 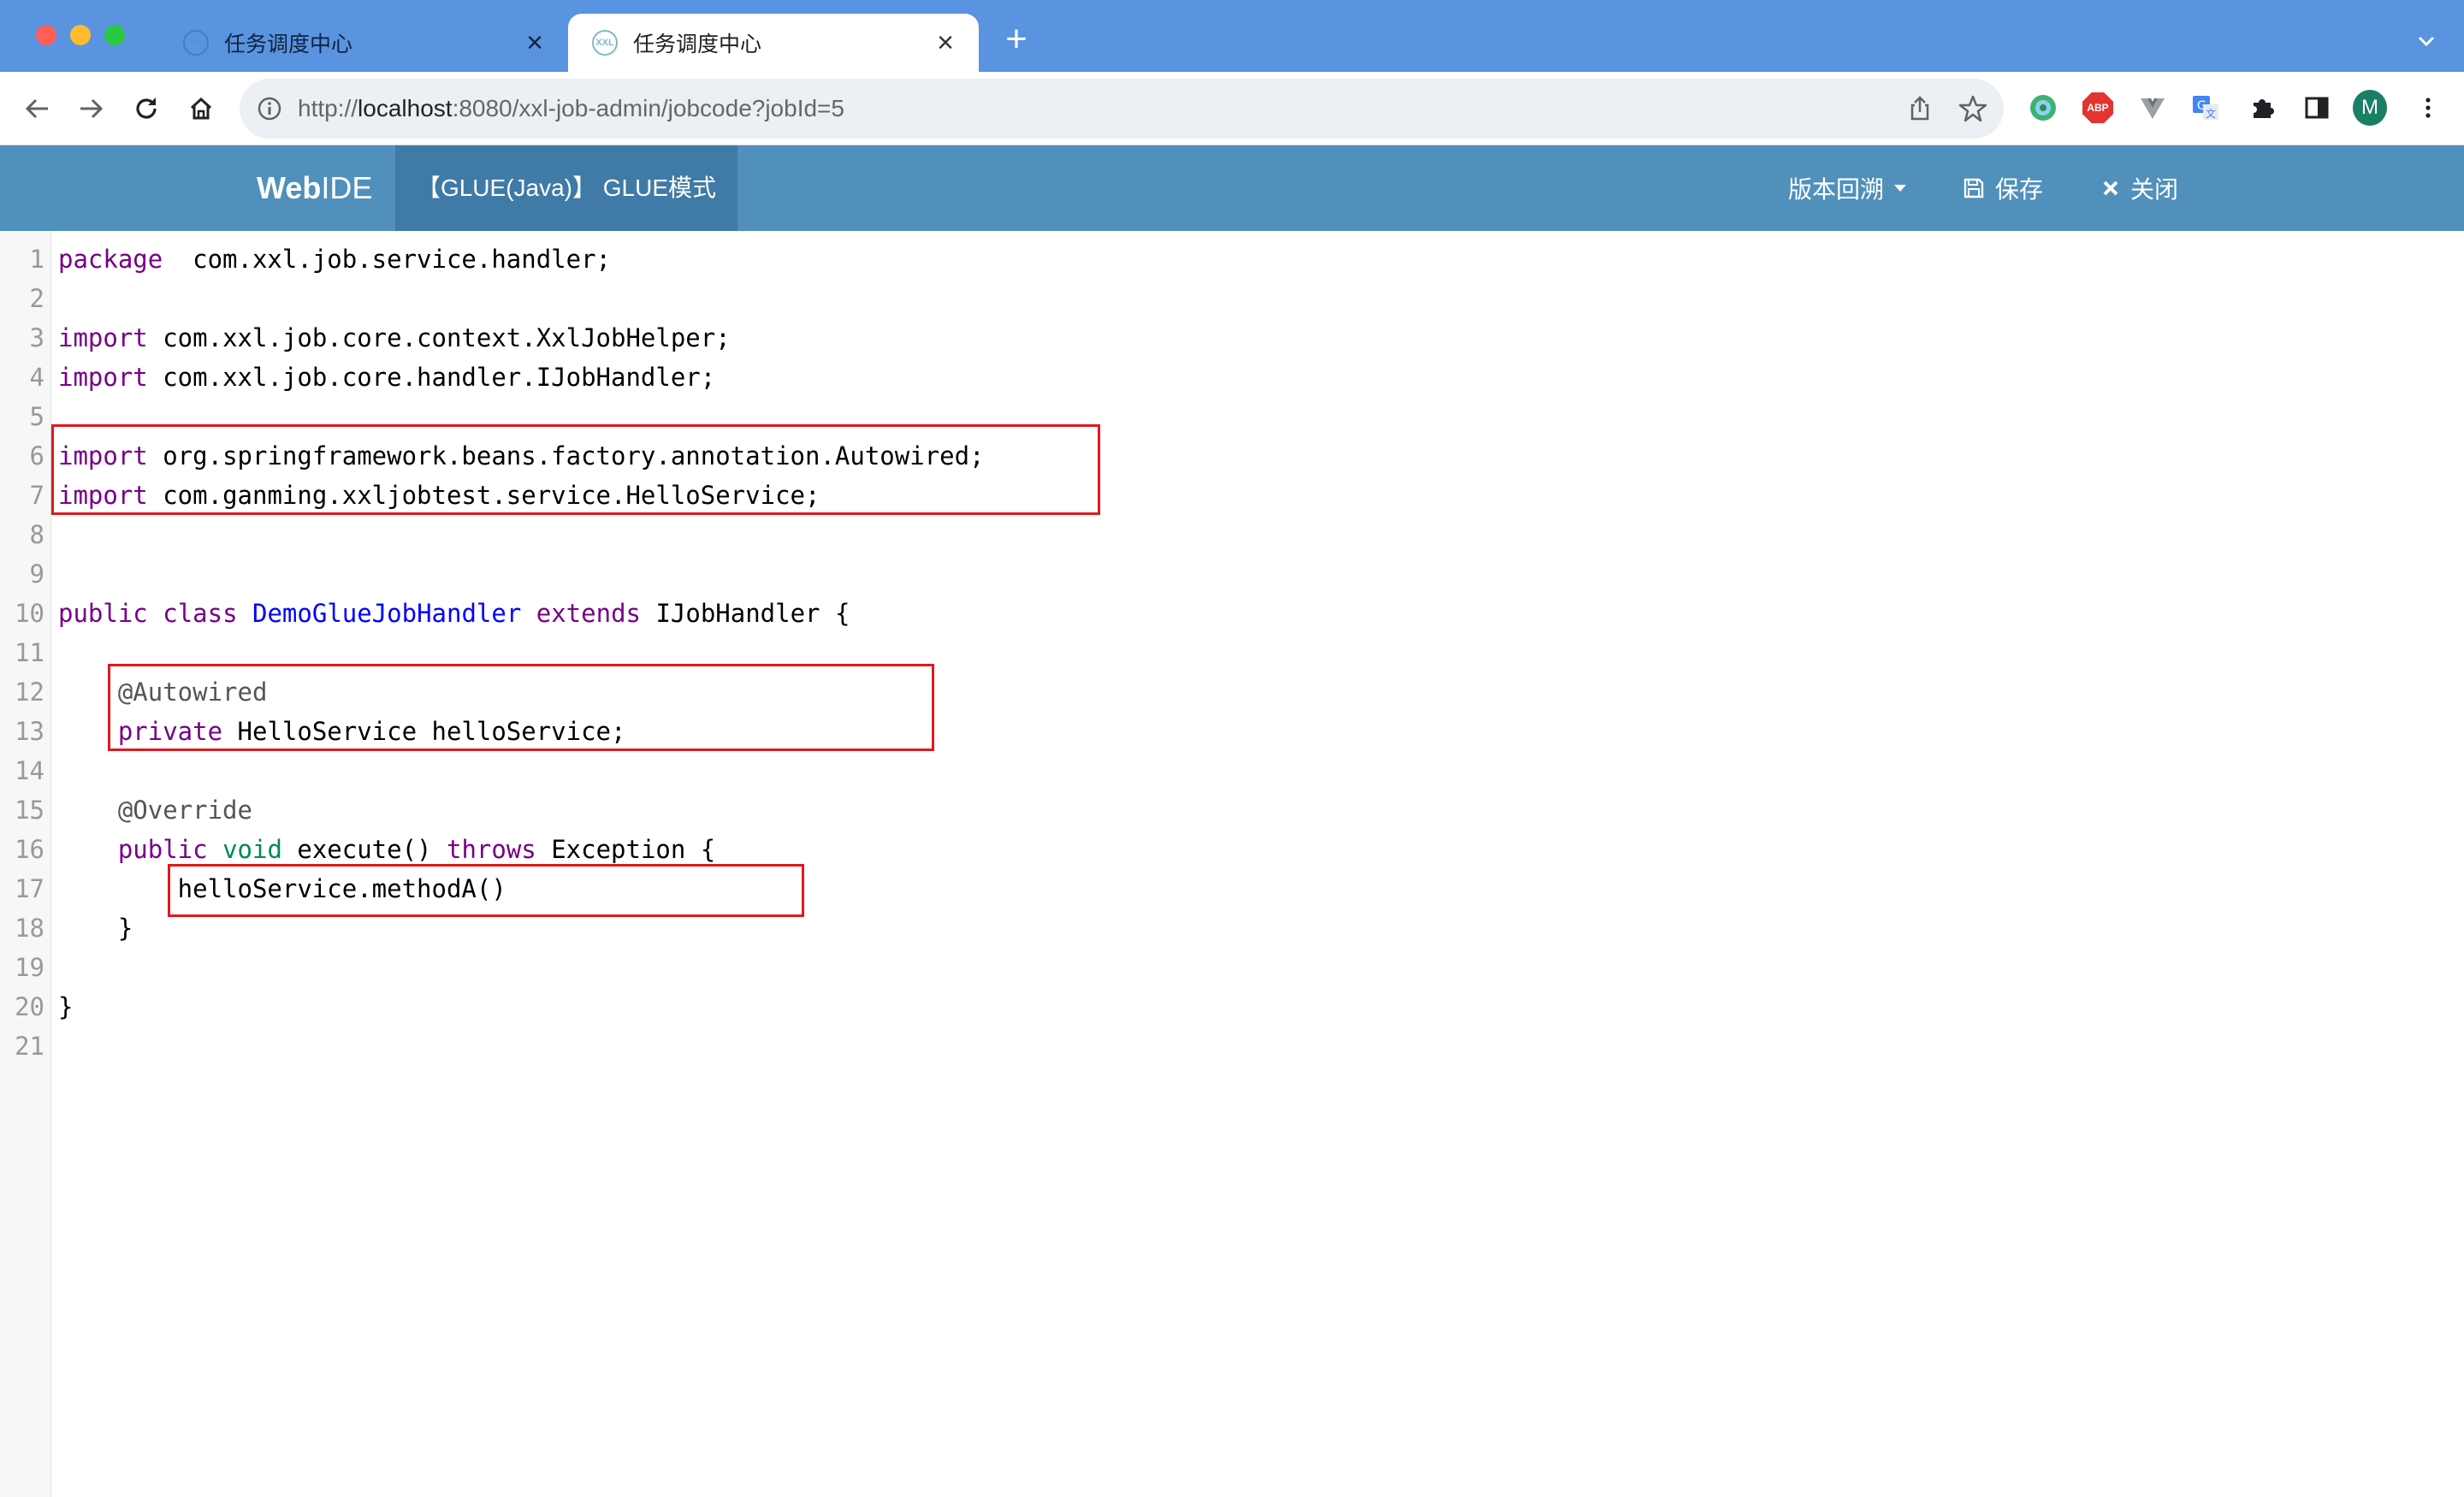 I want to click on code-line: 18 }, so click(x=1232, y=928).